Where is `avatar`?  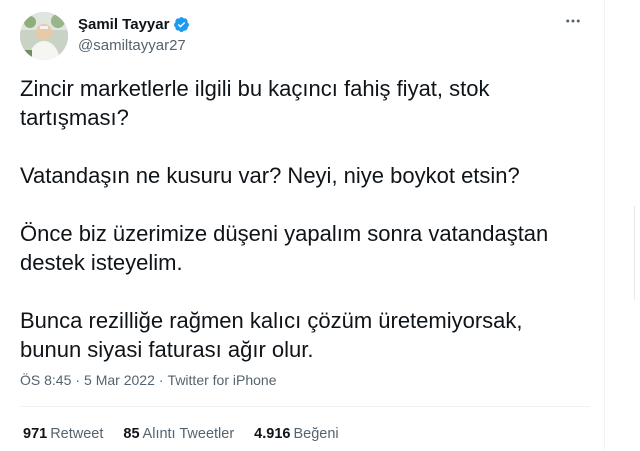 avatar is located at coordinates (44, 36).